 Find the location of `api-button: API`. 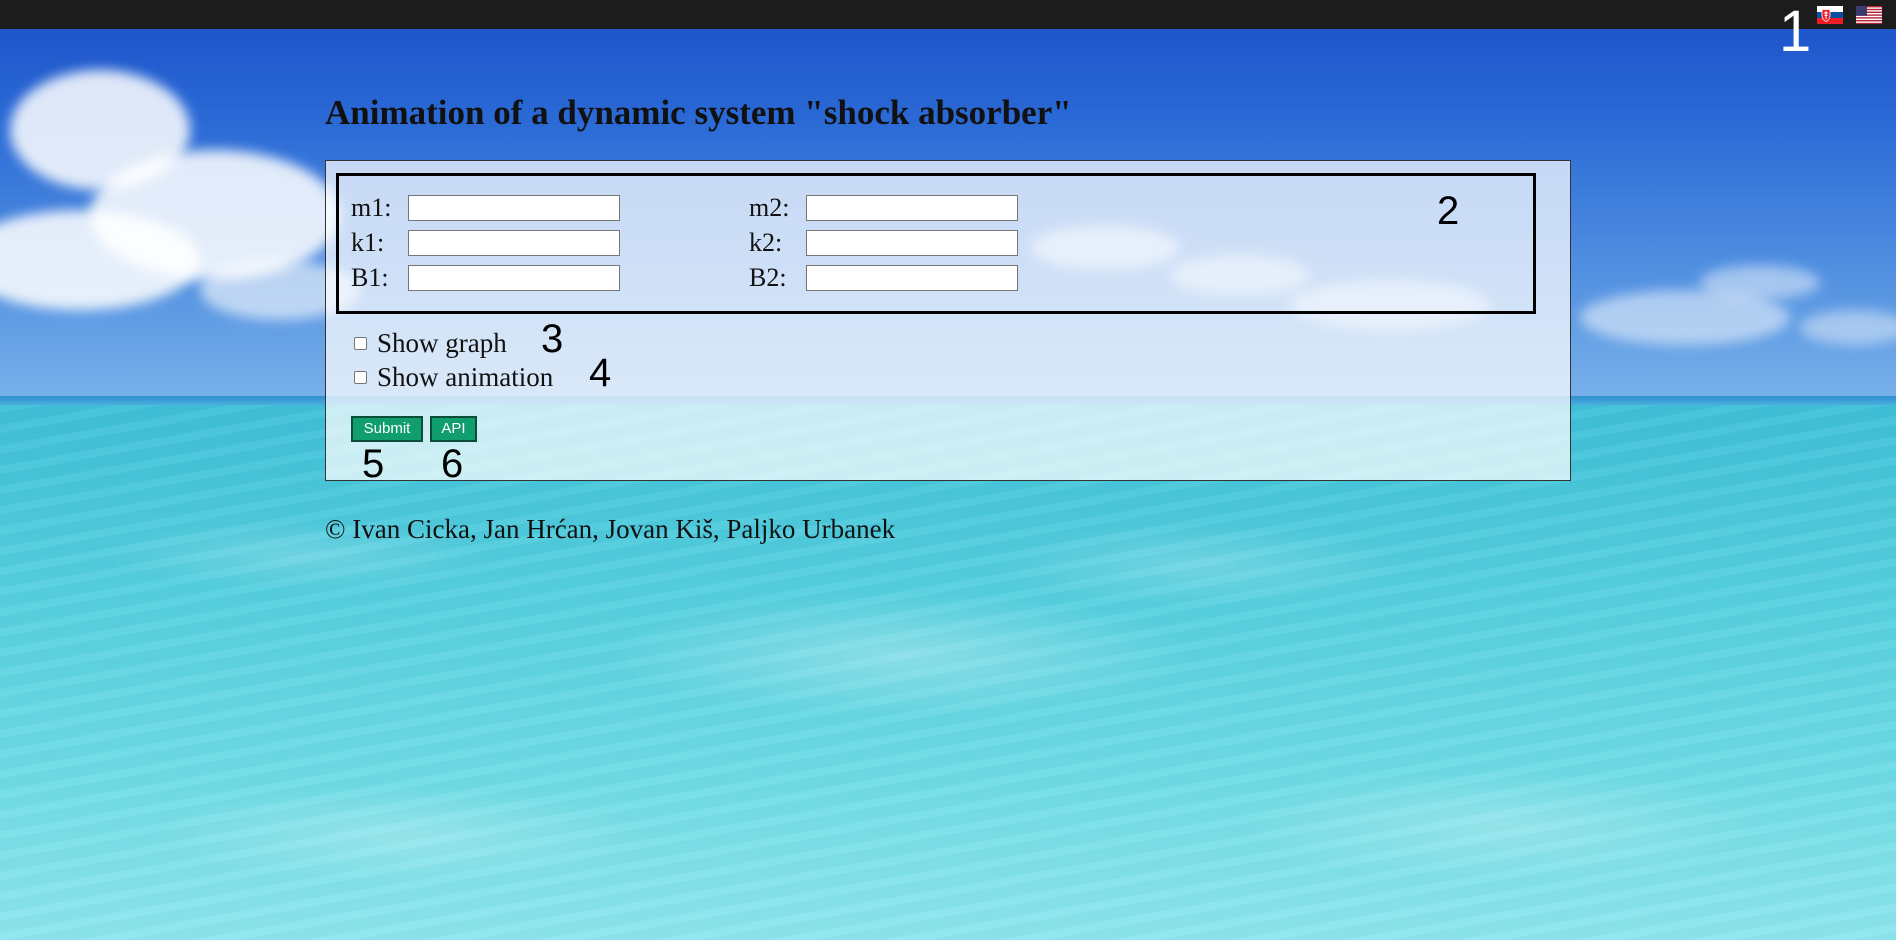

api-button: API is located at coordinates (453, 429).